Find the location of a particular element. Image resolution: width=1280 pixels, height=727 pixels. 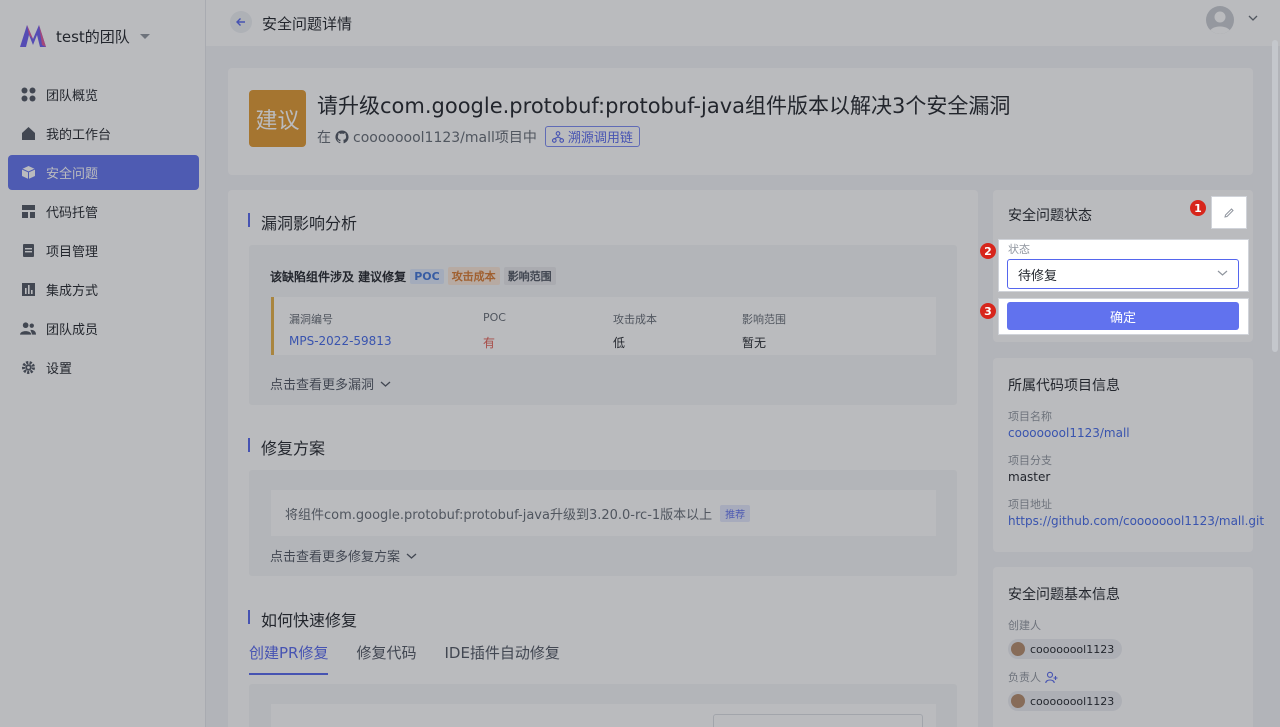

basic-info-title: 安全问题基本信息 is located at coordinates (1064, 595).